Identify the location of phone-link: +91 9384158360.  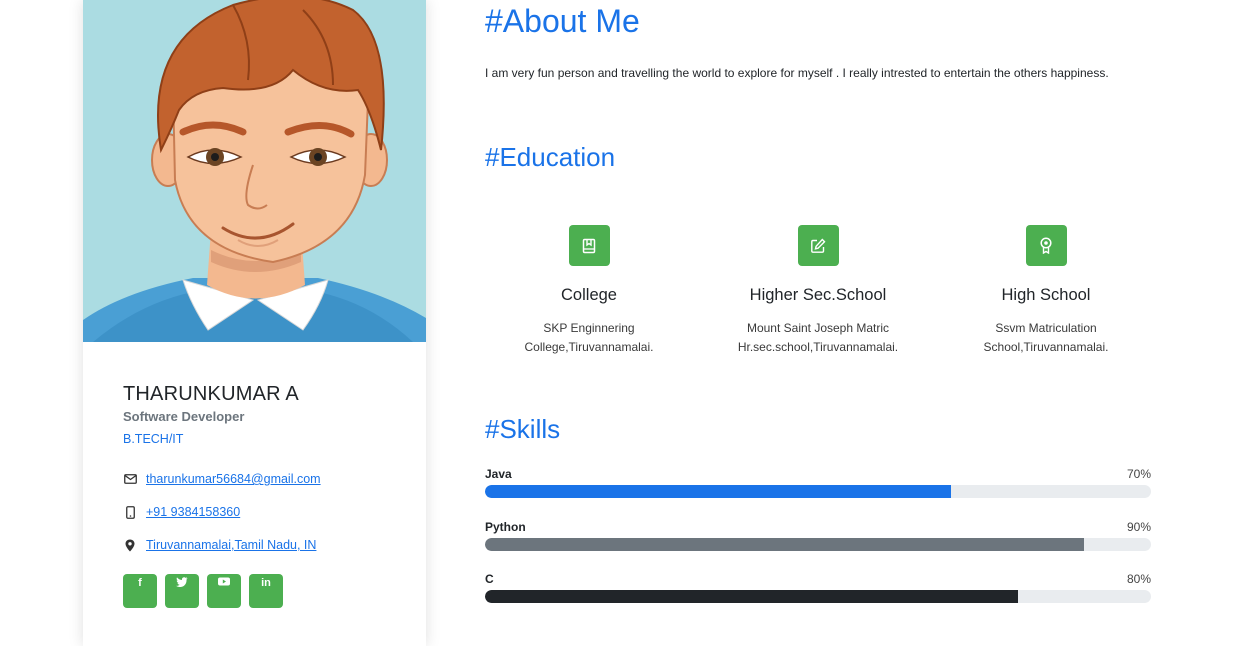
(193, 512).